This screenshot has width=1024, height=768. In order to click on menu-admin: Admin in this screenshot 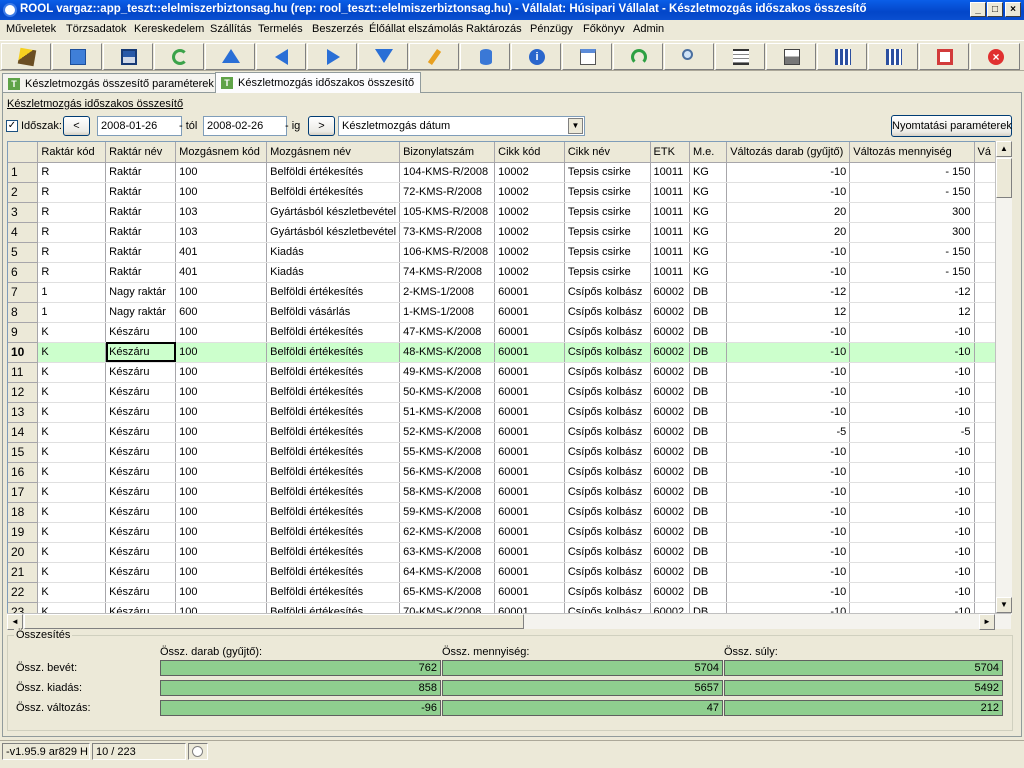, I will do `click(648, 29)`.